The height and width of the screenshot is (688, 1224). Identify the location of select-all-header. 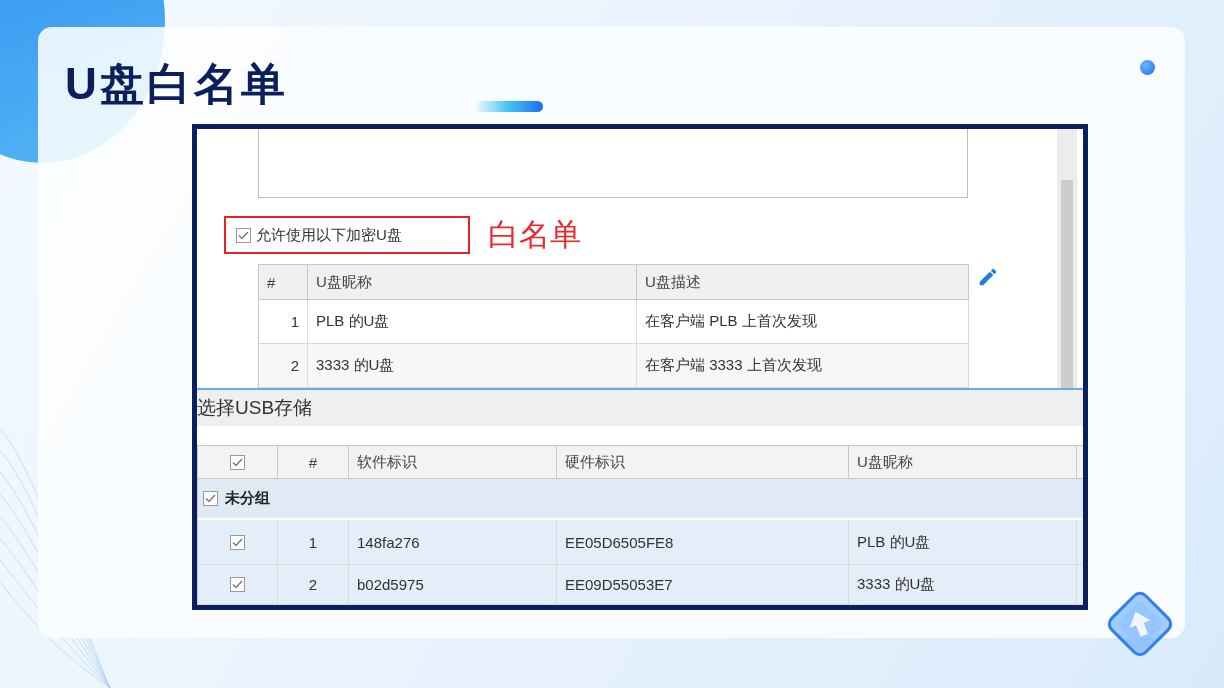
(238, 462).